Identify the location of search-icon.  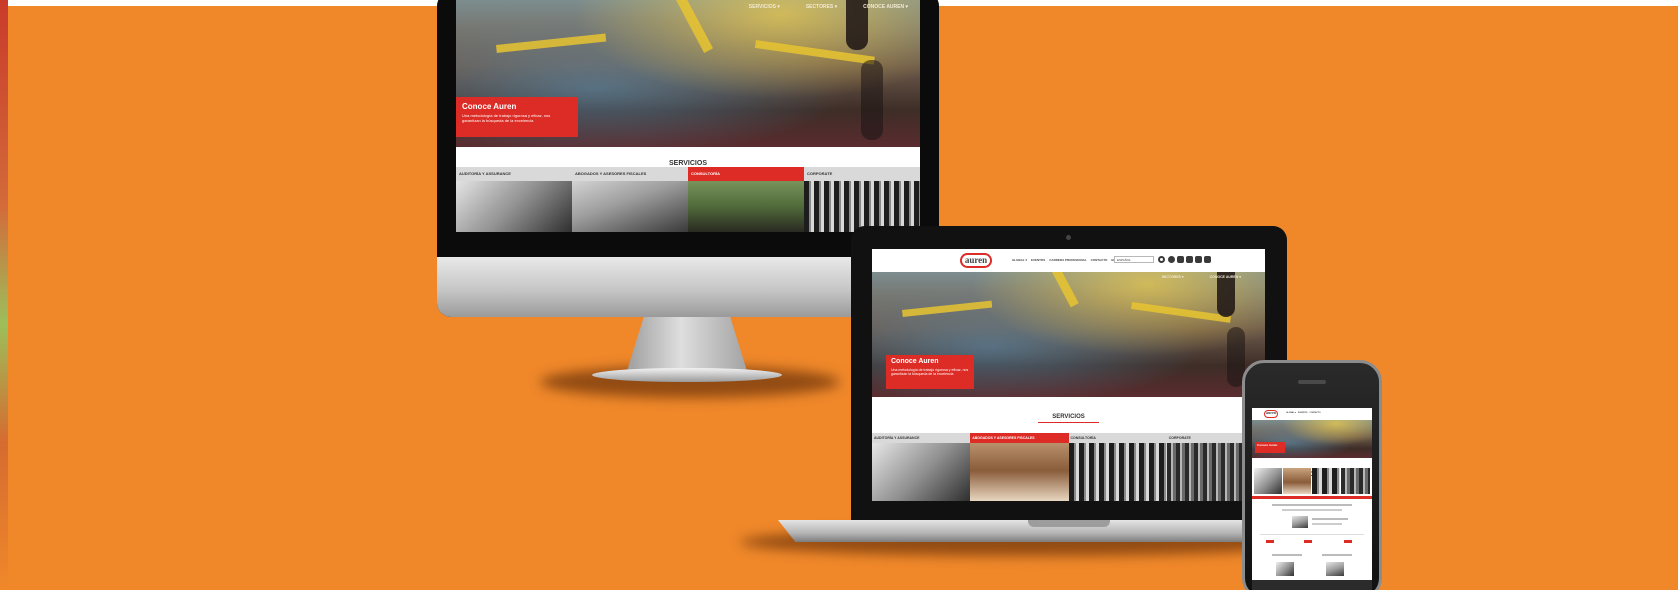
(1161, 259).